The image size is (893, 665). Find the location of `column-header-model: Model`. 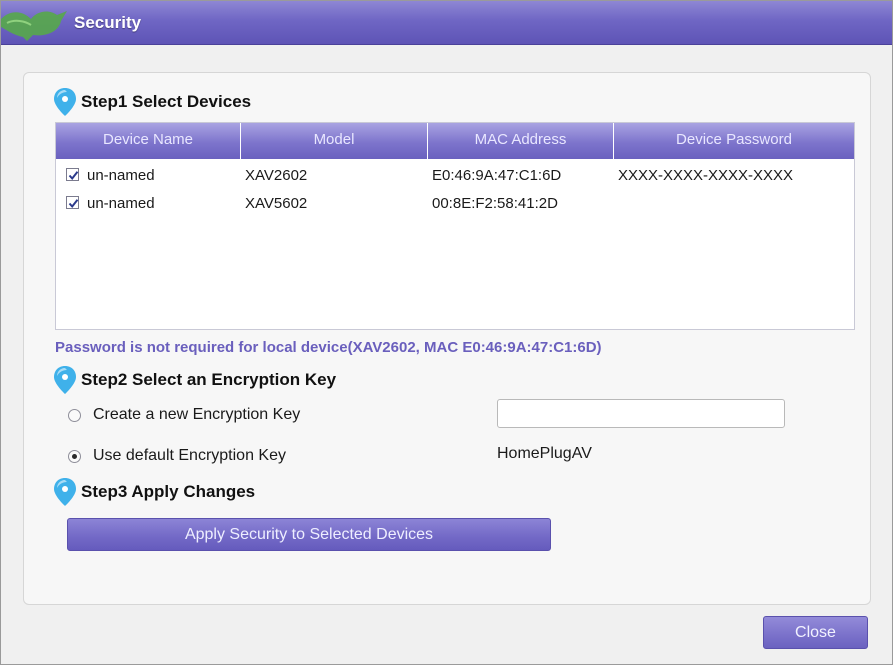

column-header-model: Model is located at coordinates (334, 141).